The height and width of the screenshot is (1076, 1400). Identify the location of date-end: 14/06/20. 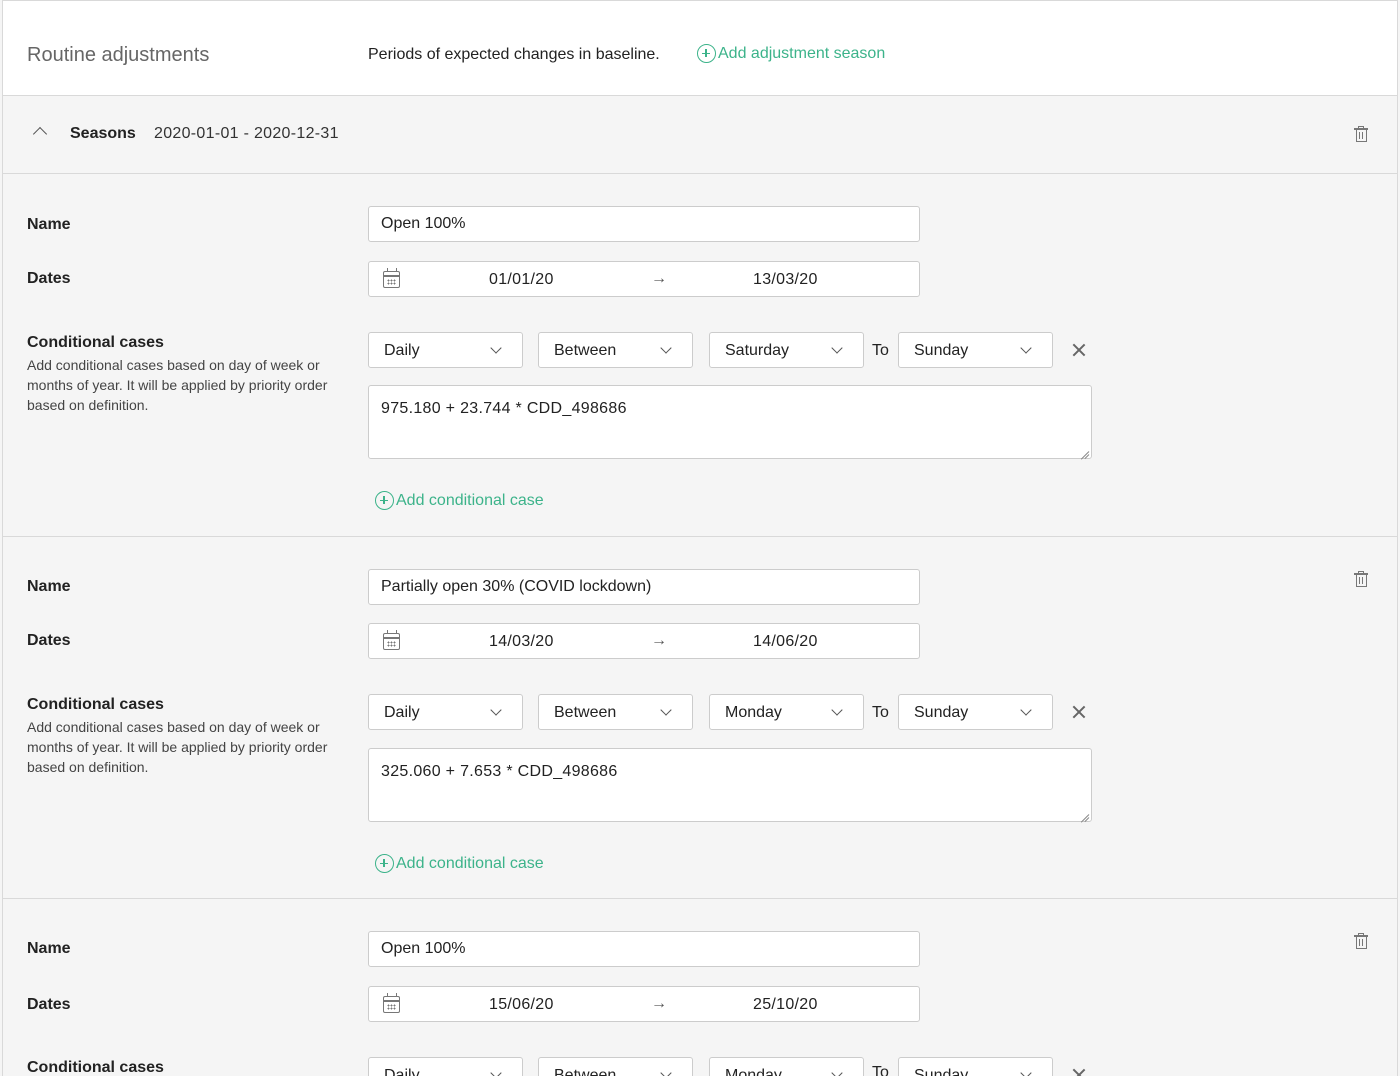
(785, 641).